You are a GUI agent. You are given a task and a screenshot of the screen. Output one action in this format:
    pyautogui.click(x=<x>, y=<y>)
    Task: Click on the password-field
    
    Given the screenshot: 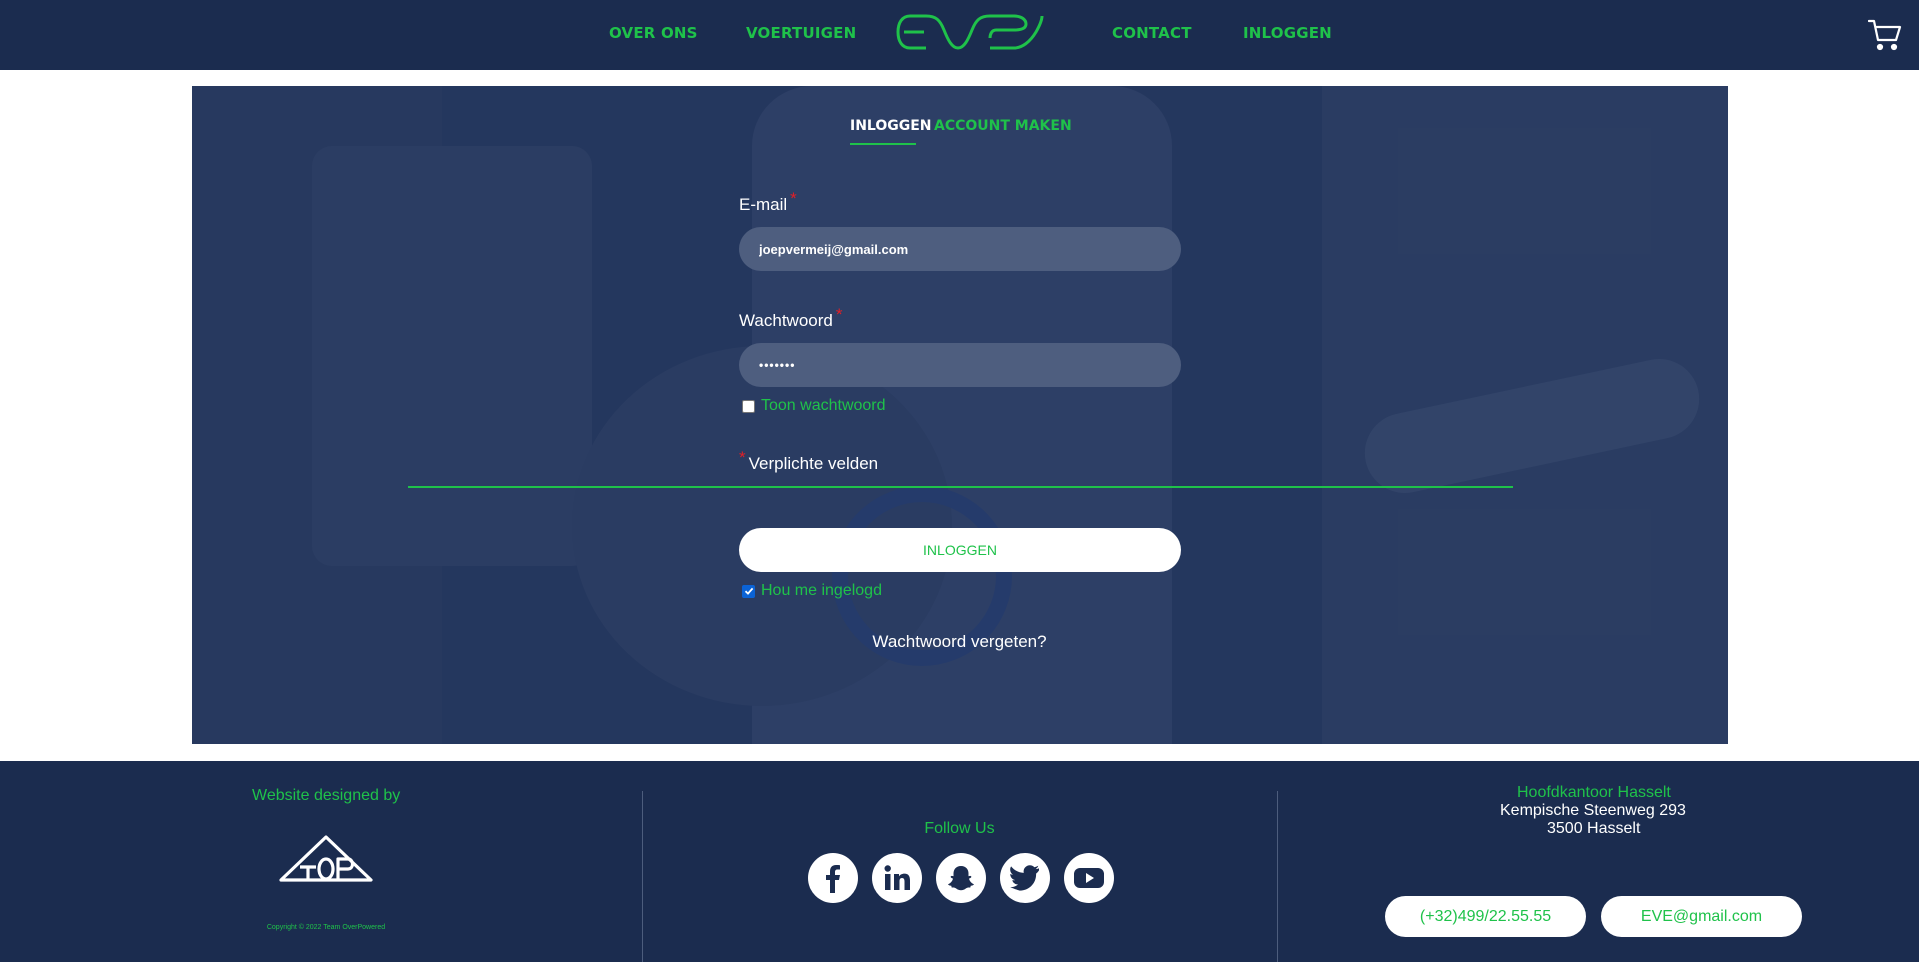 What is the action you would take?
    pyautogui.click(x=960, y=365)
    